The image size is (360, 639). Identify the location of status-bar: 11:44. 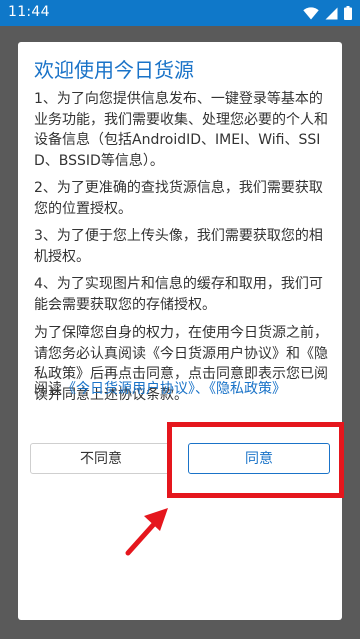
(180, 13).